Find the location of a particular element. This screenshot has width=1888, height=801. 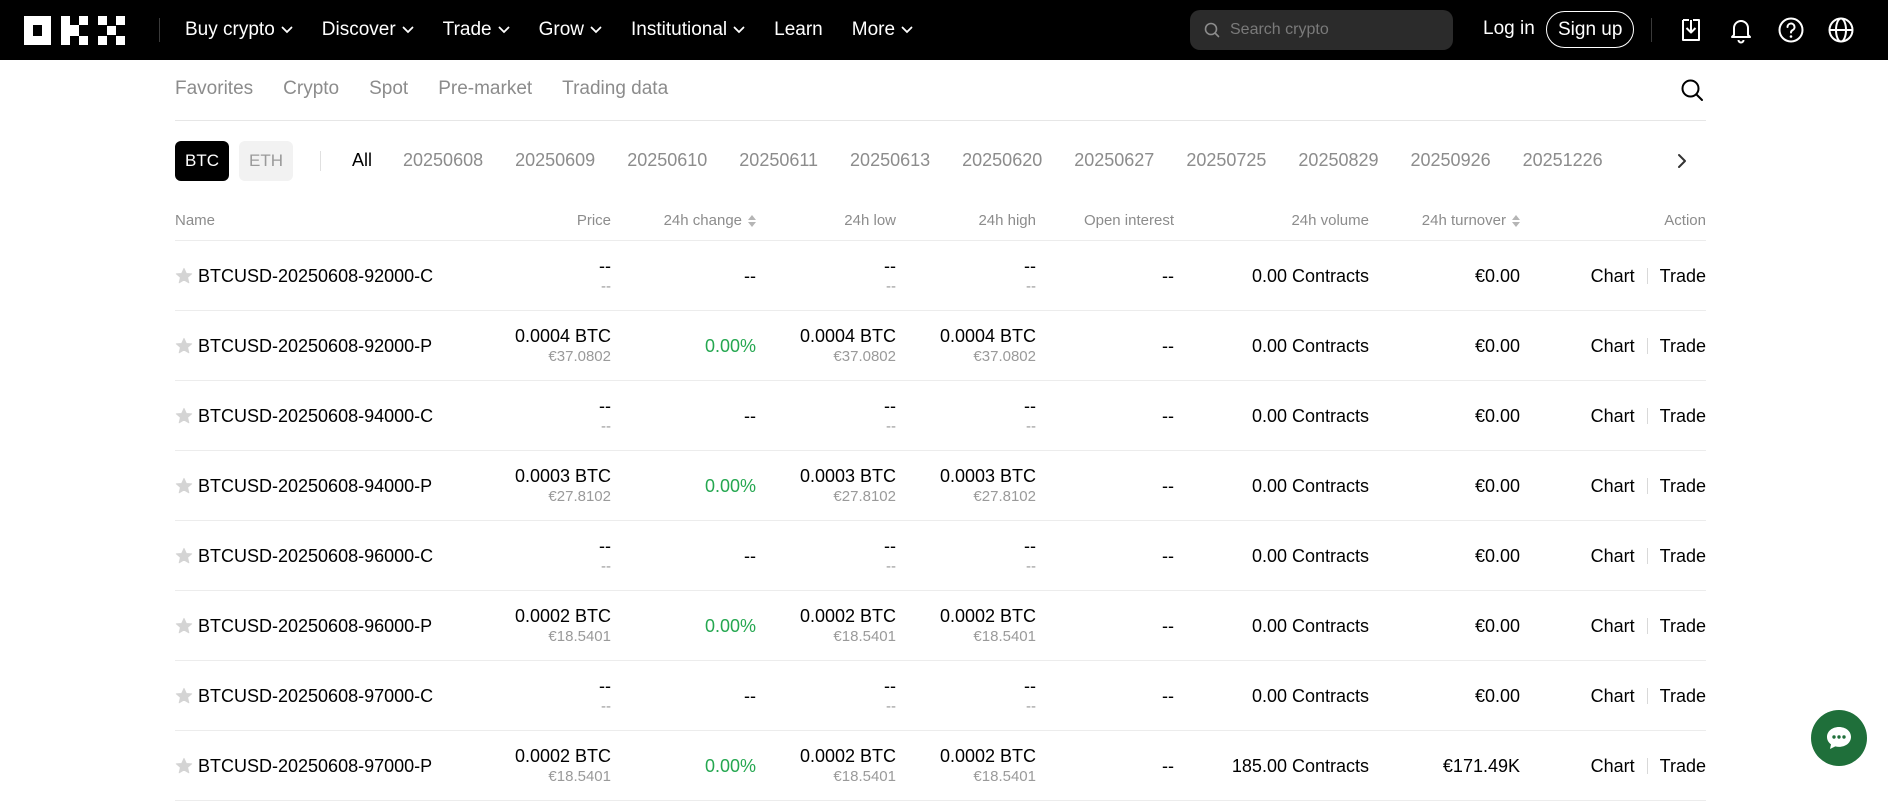

date-filter-20251226: 20251226 is located at coordinates (1563, 160).